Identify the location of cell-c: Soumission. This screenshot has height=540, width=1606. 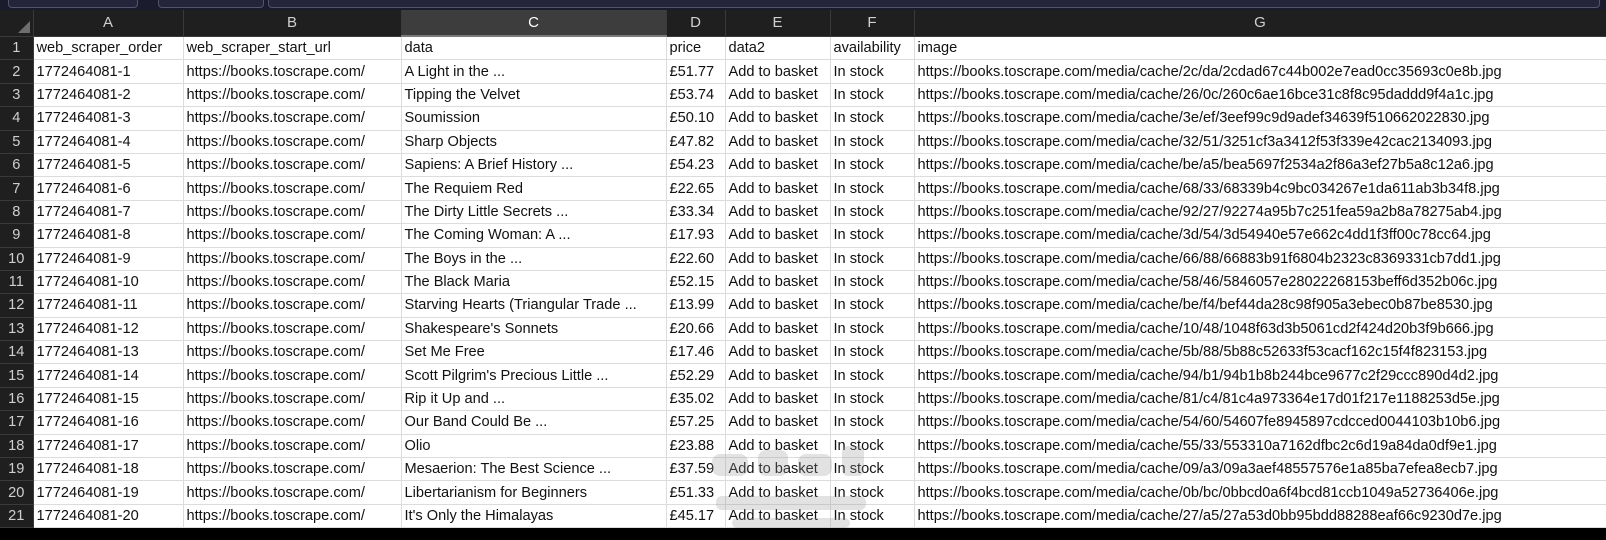
(534, 118).